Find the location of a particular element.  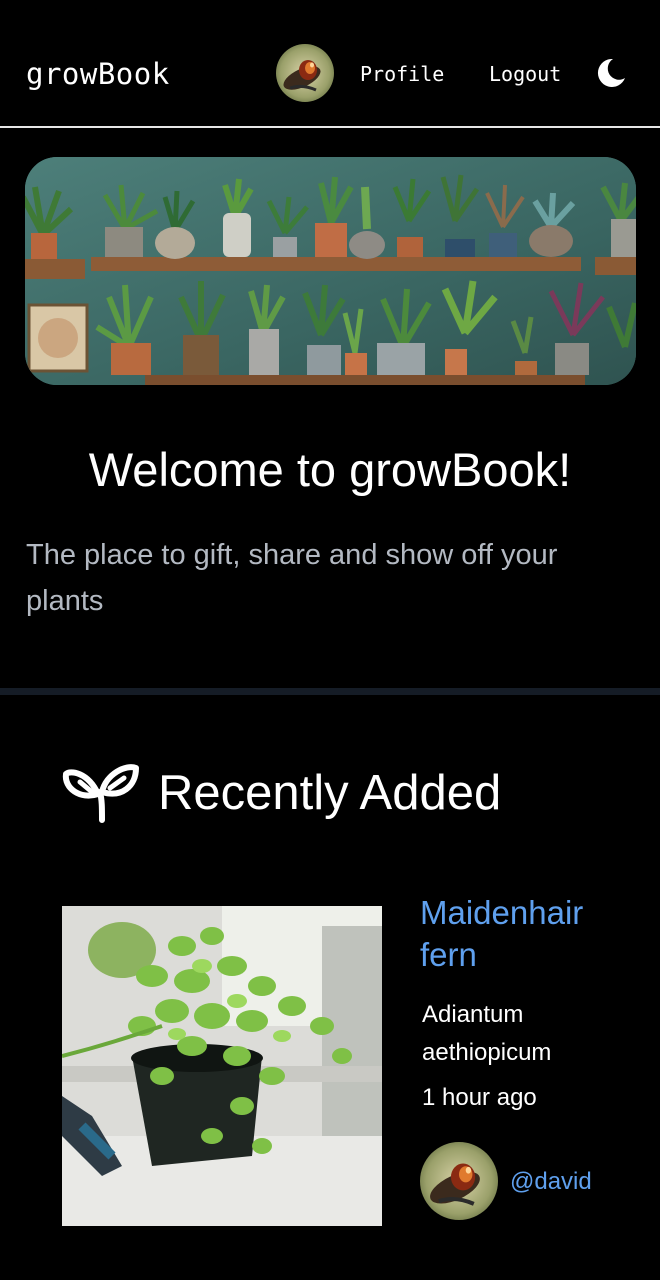

owner-avatar is located at coordinates (459, 1181).